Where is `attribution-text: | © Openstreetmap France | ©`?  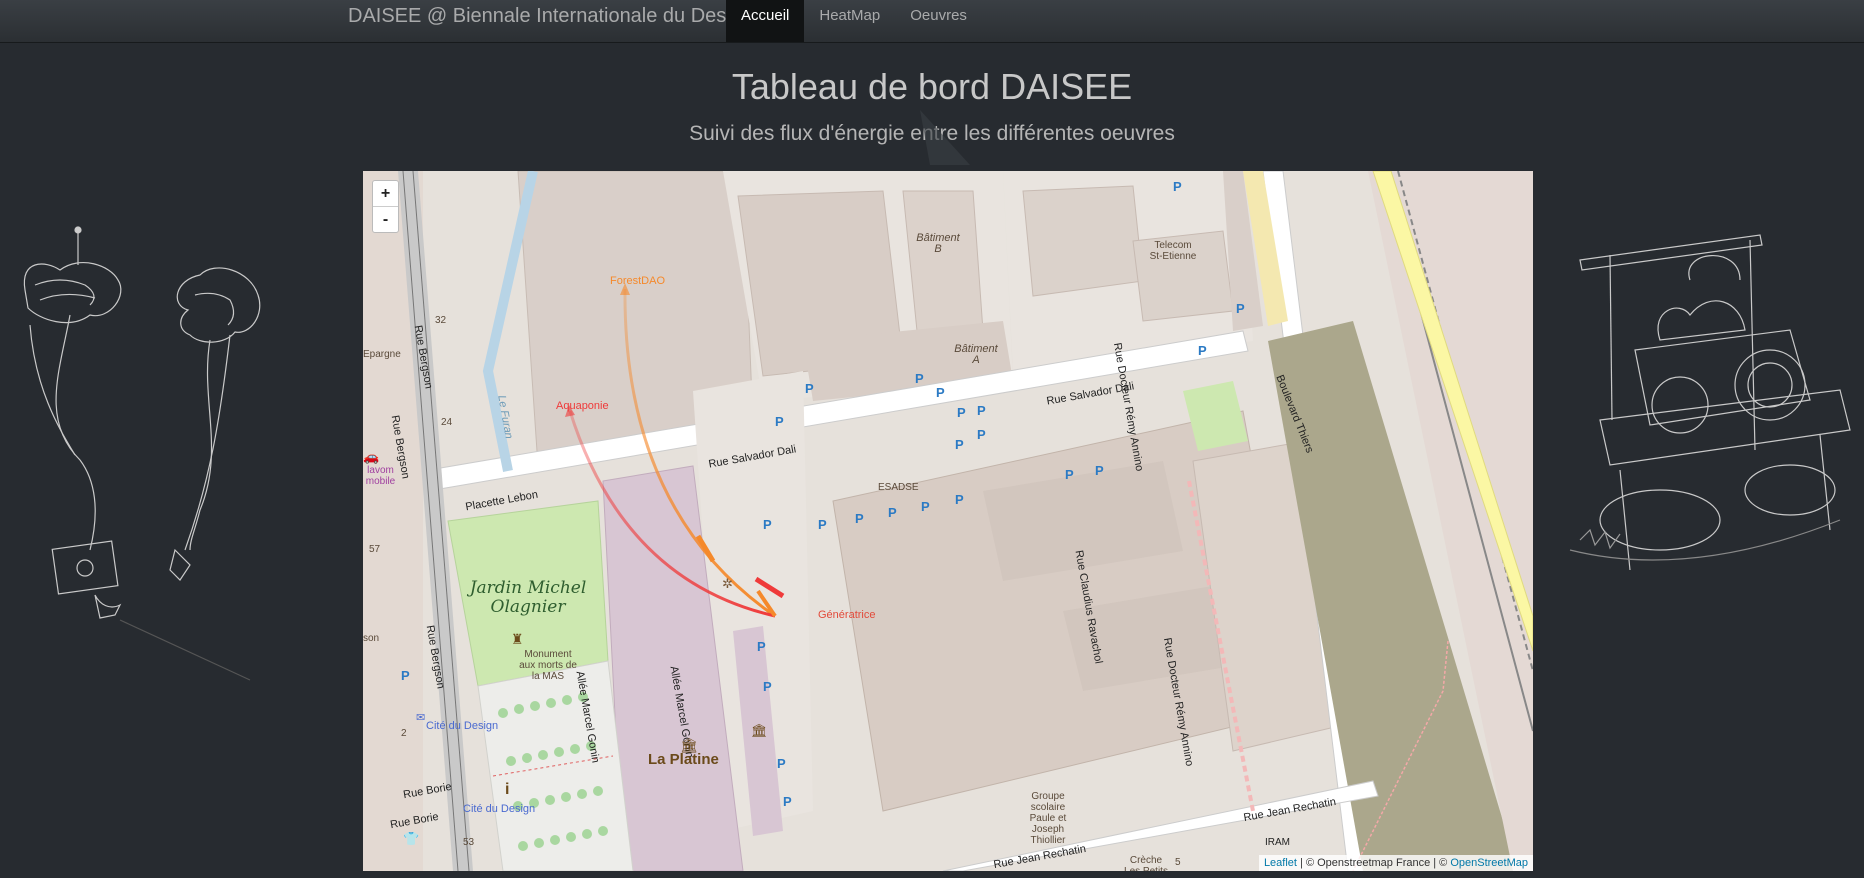
attribution-text: | © Openstreetmap France | © is located at coordinates (1373, 863).